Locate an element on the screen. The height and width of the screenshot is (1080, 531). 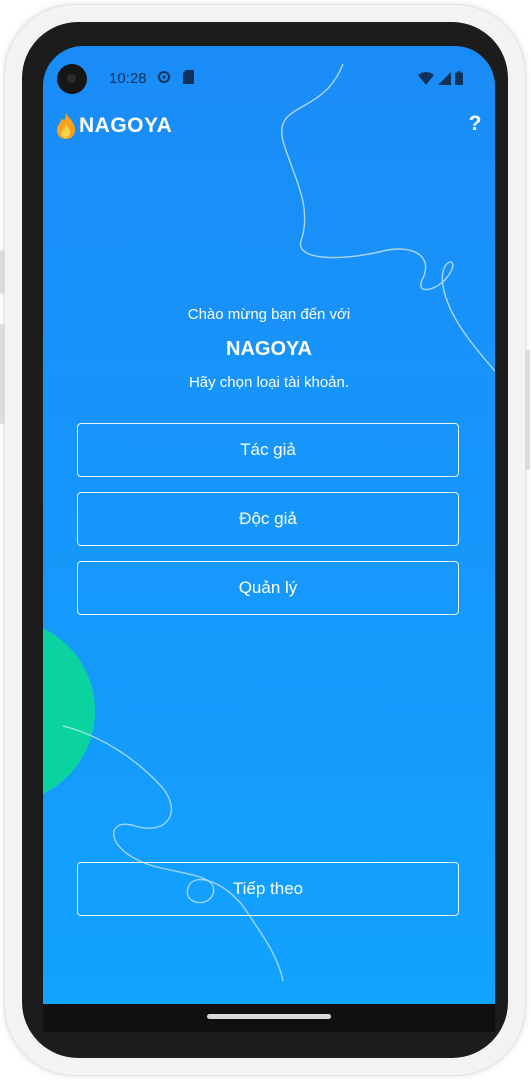
author-option-button: Tác giả is located at coordinates (268, 450).